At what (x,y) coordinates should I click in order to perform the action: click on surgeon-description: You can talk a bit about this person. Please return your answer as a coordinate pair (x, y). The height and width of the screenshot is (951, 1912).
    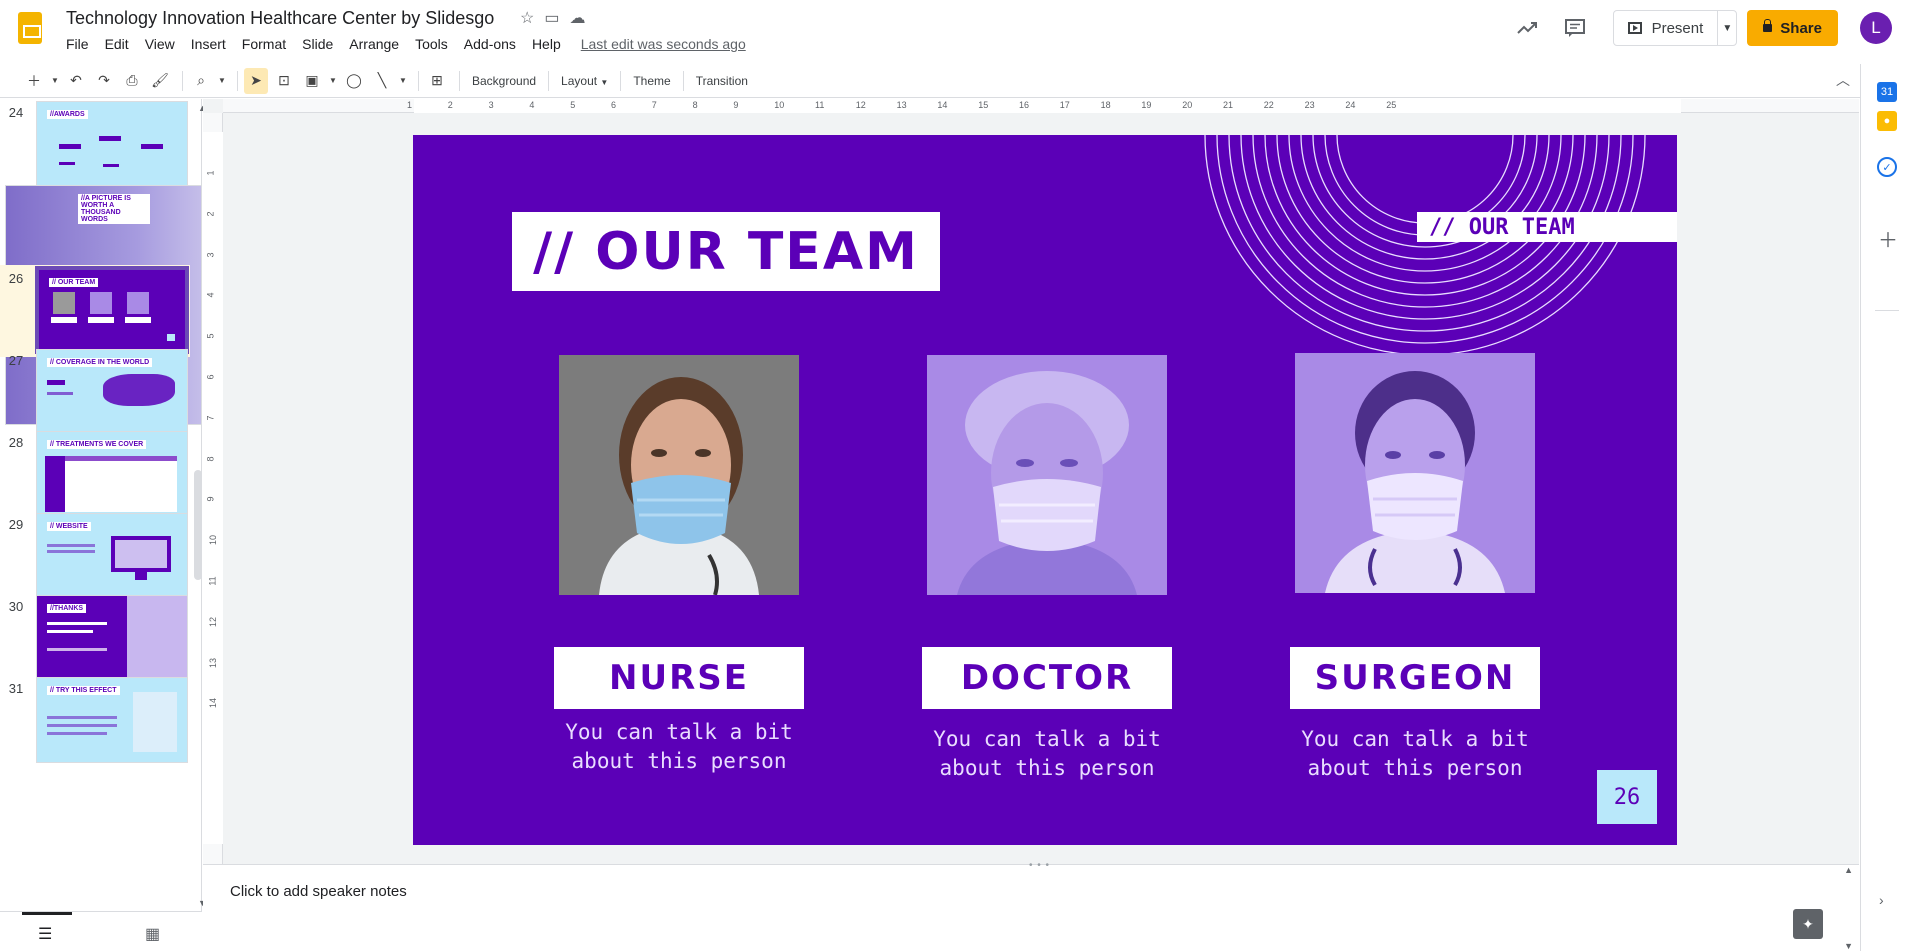
    Looking at the image, I should click on (1415, 754).